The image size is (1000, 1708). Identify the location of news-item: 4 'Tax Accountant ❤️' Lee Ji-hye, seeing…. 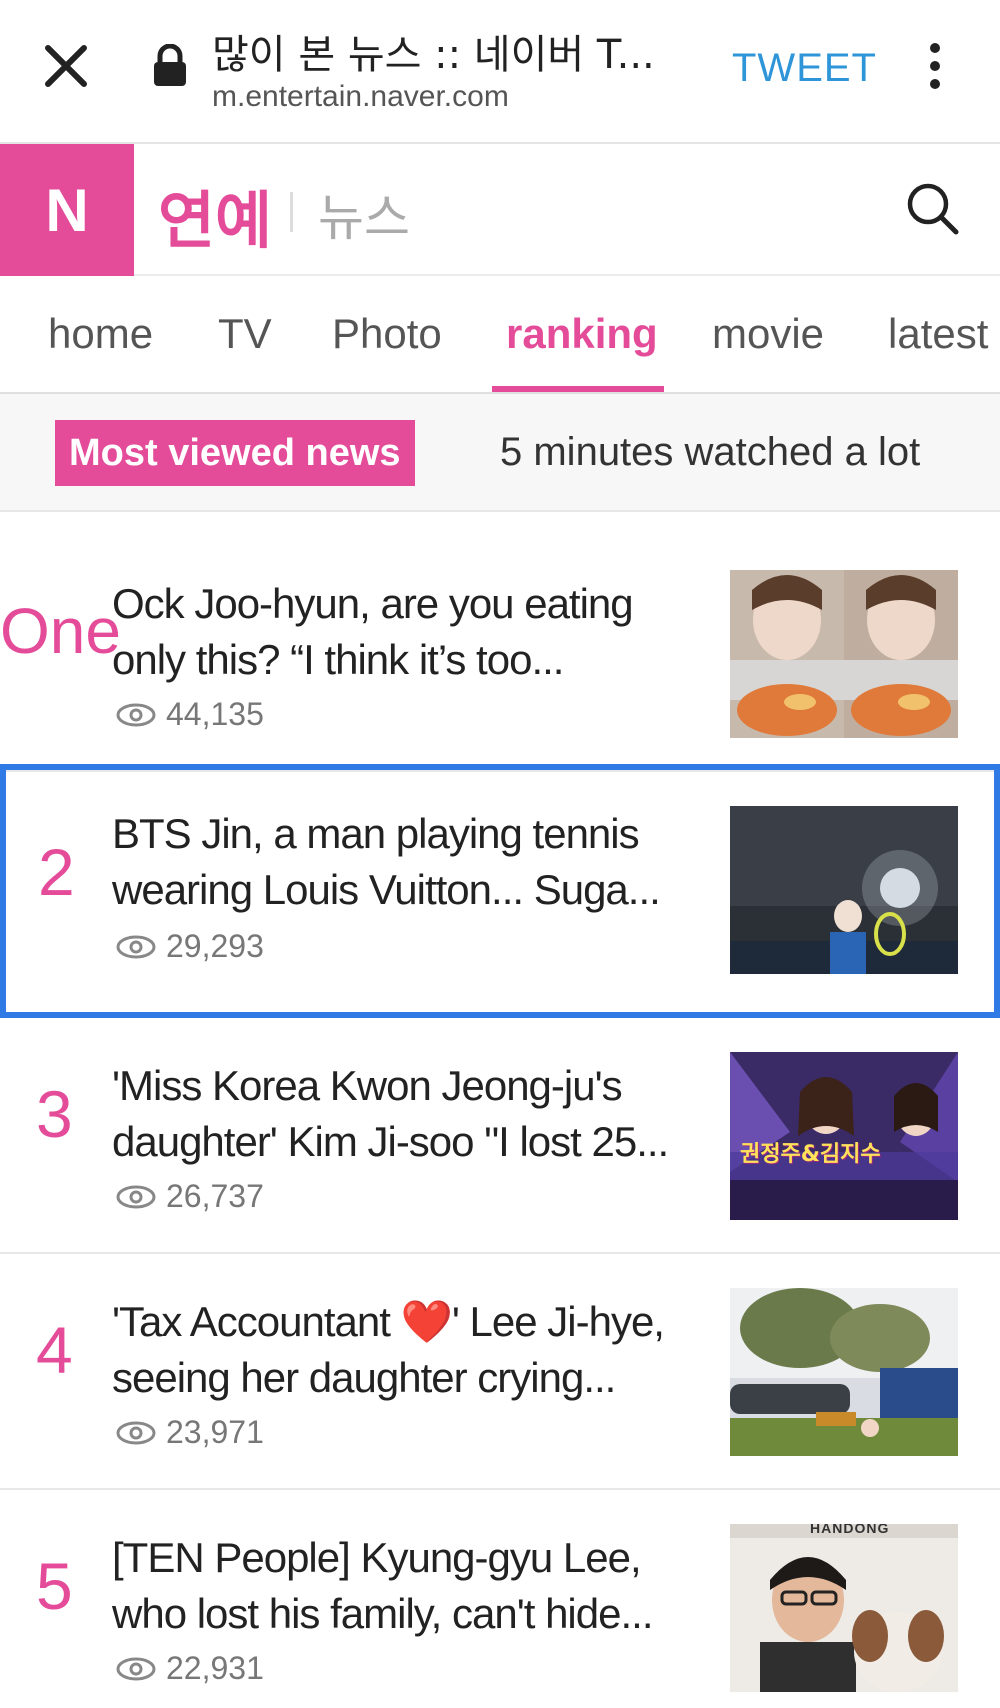
(500, 1372).